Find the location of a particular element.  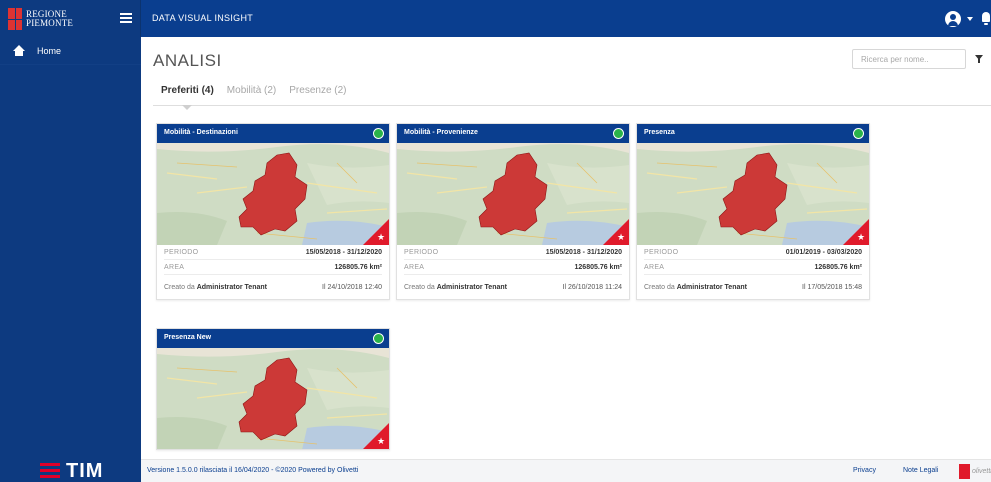

flag-icon is located at coordinates (15, 19).